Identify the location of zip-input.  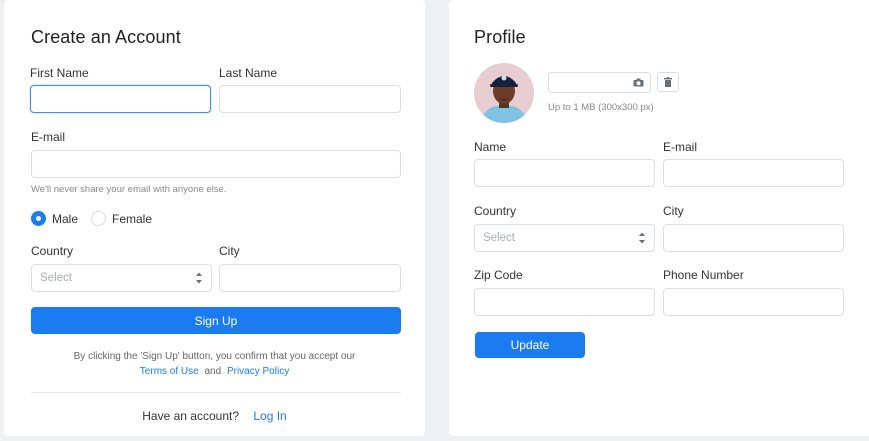
(564, 302).